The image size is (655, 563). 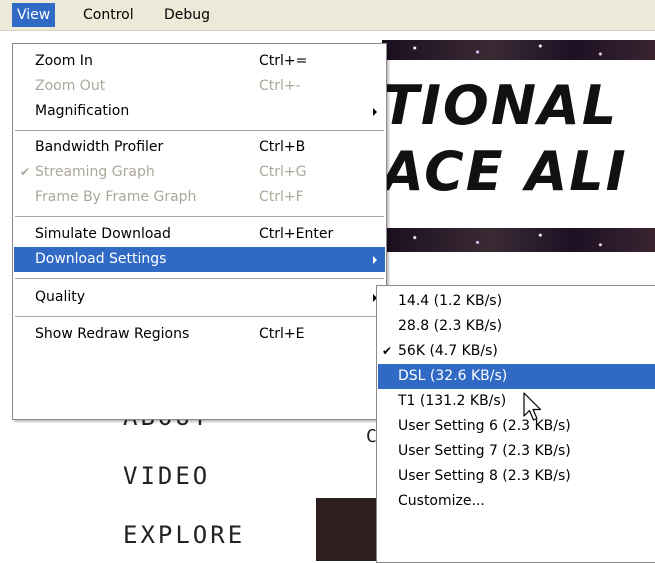 I want to click on menu-bar: View Control Debug, so click(x=327, y=15).